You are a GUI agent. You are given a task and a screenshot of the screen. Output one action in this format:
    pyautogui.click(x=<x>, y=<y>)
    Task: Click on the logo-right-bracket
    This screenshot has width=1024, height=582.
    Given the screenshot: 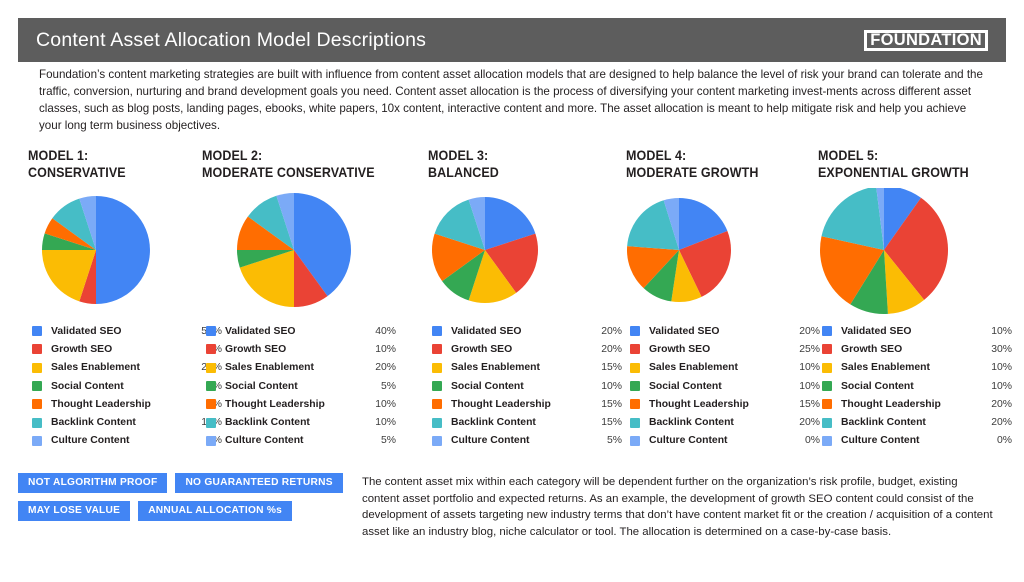 What is the action you would take?
    pyautogui.click(x=986, y=40)
    